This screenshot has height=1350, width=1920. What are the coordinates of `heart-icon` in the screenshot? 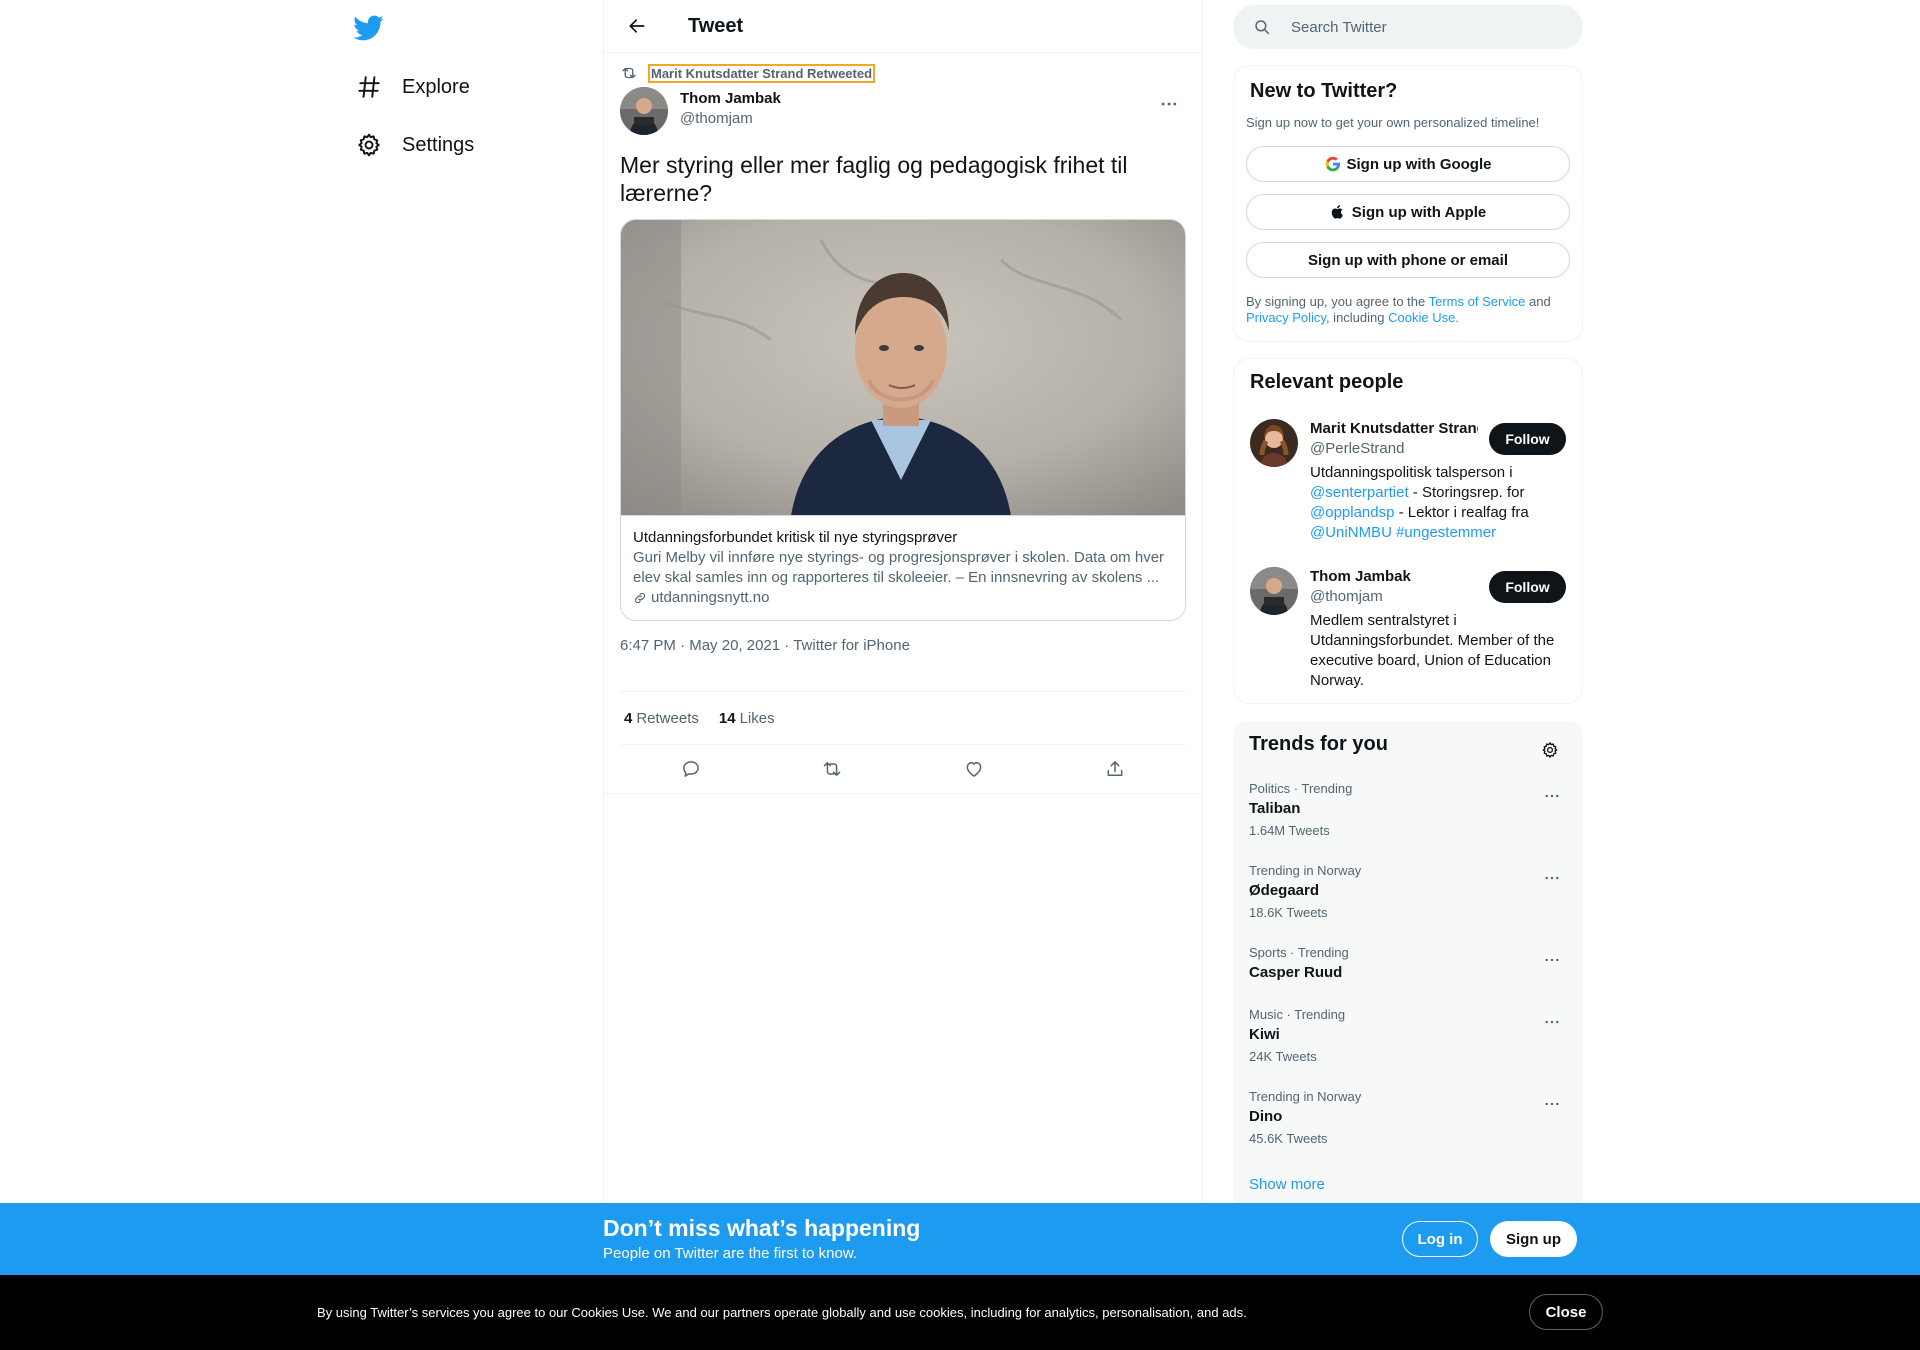 It's located at (974, 769).